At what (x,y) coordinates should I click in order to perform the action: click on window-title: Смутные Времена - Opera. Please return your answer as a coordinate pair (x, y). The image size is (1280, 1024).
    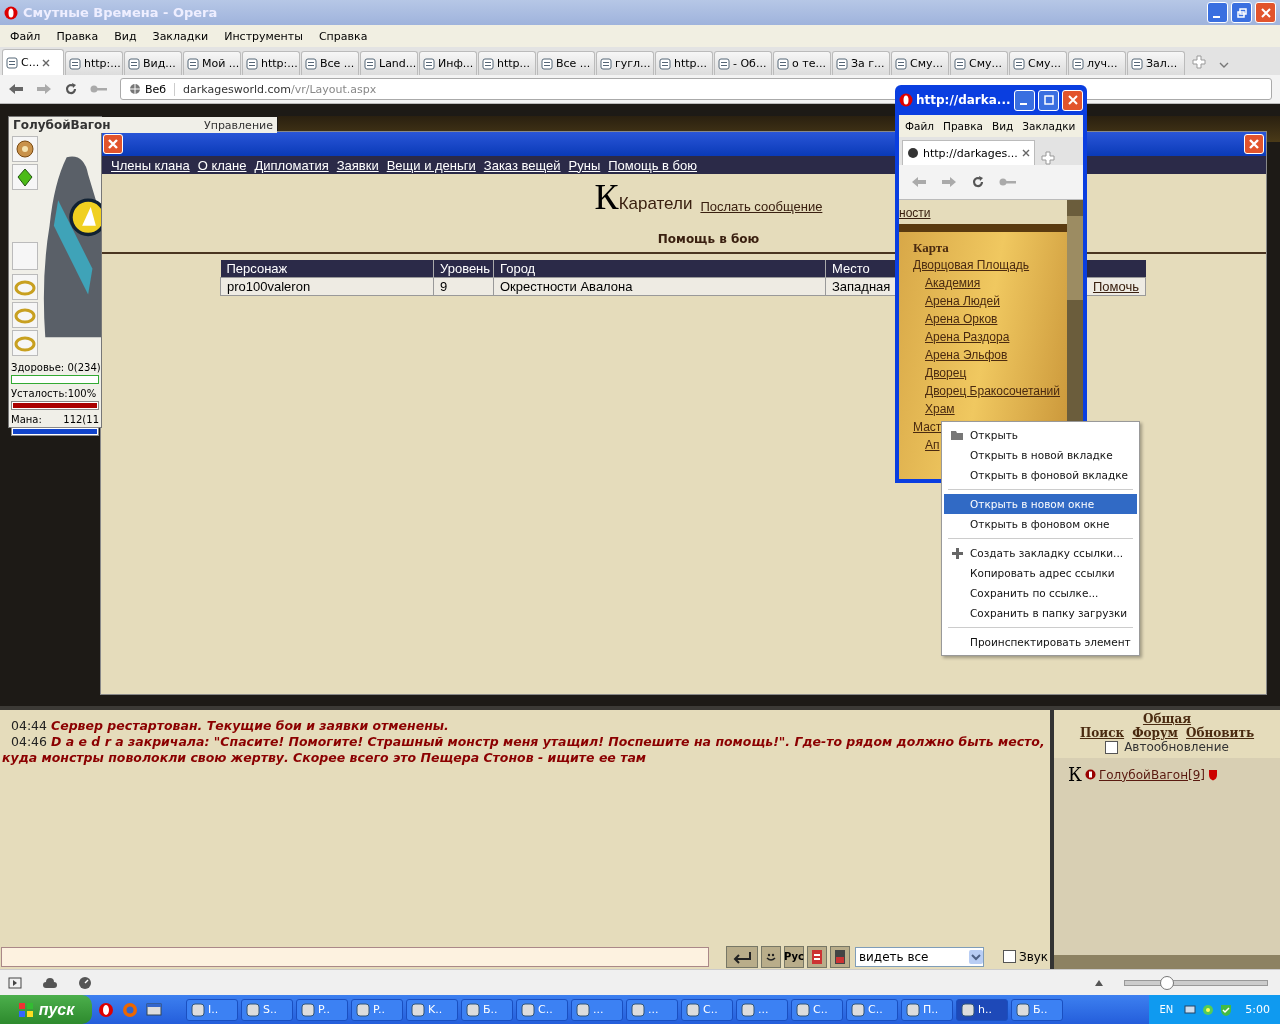
    Looking at the image, I should click on (121, 12).